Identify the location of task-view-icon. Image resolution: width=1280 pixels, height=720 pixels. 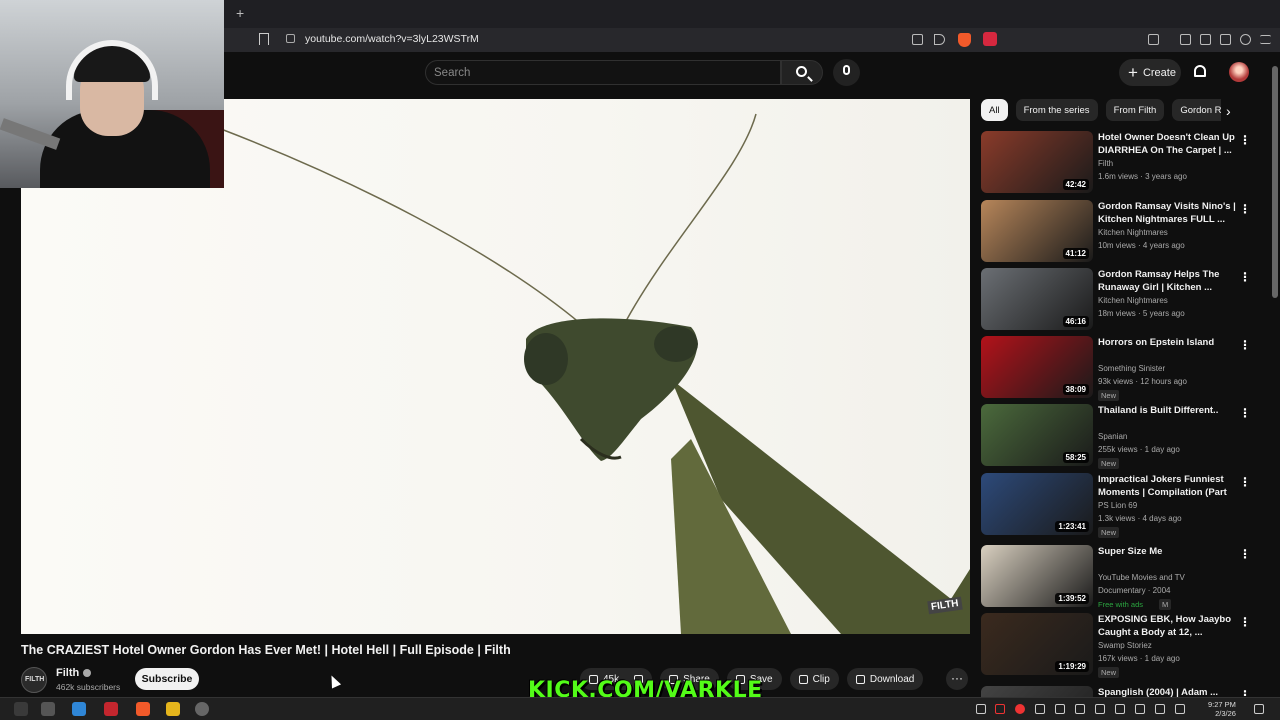
(48, 709).